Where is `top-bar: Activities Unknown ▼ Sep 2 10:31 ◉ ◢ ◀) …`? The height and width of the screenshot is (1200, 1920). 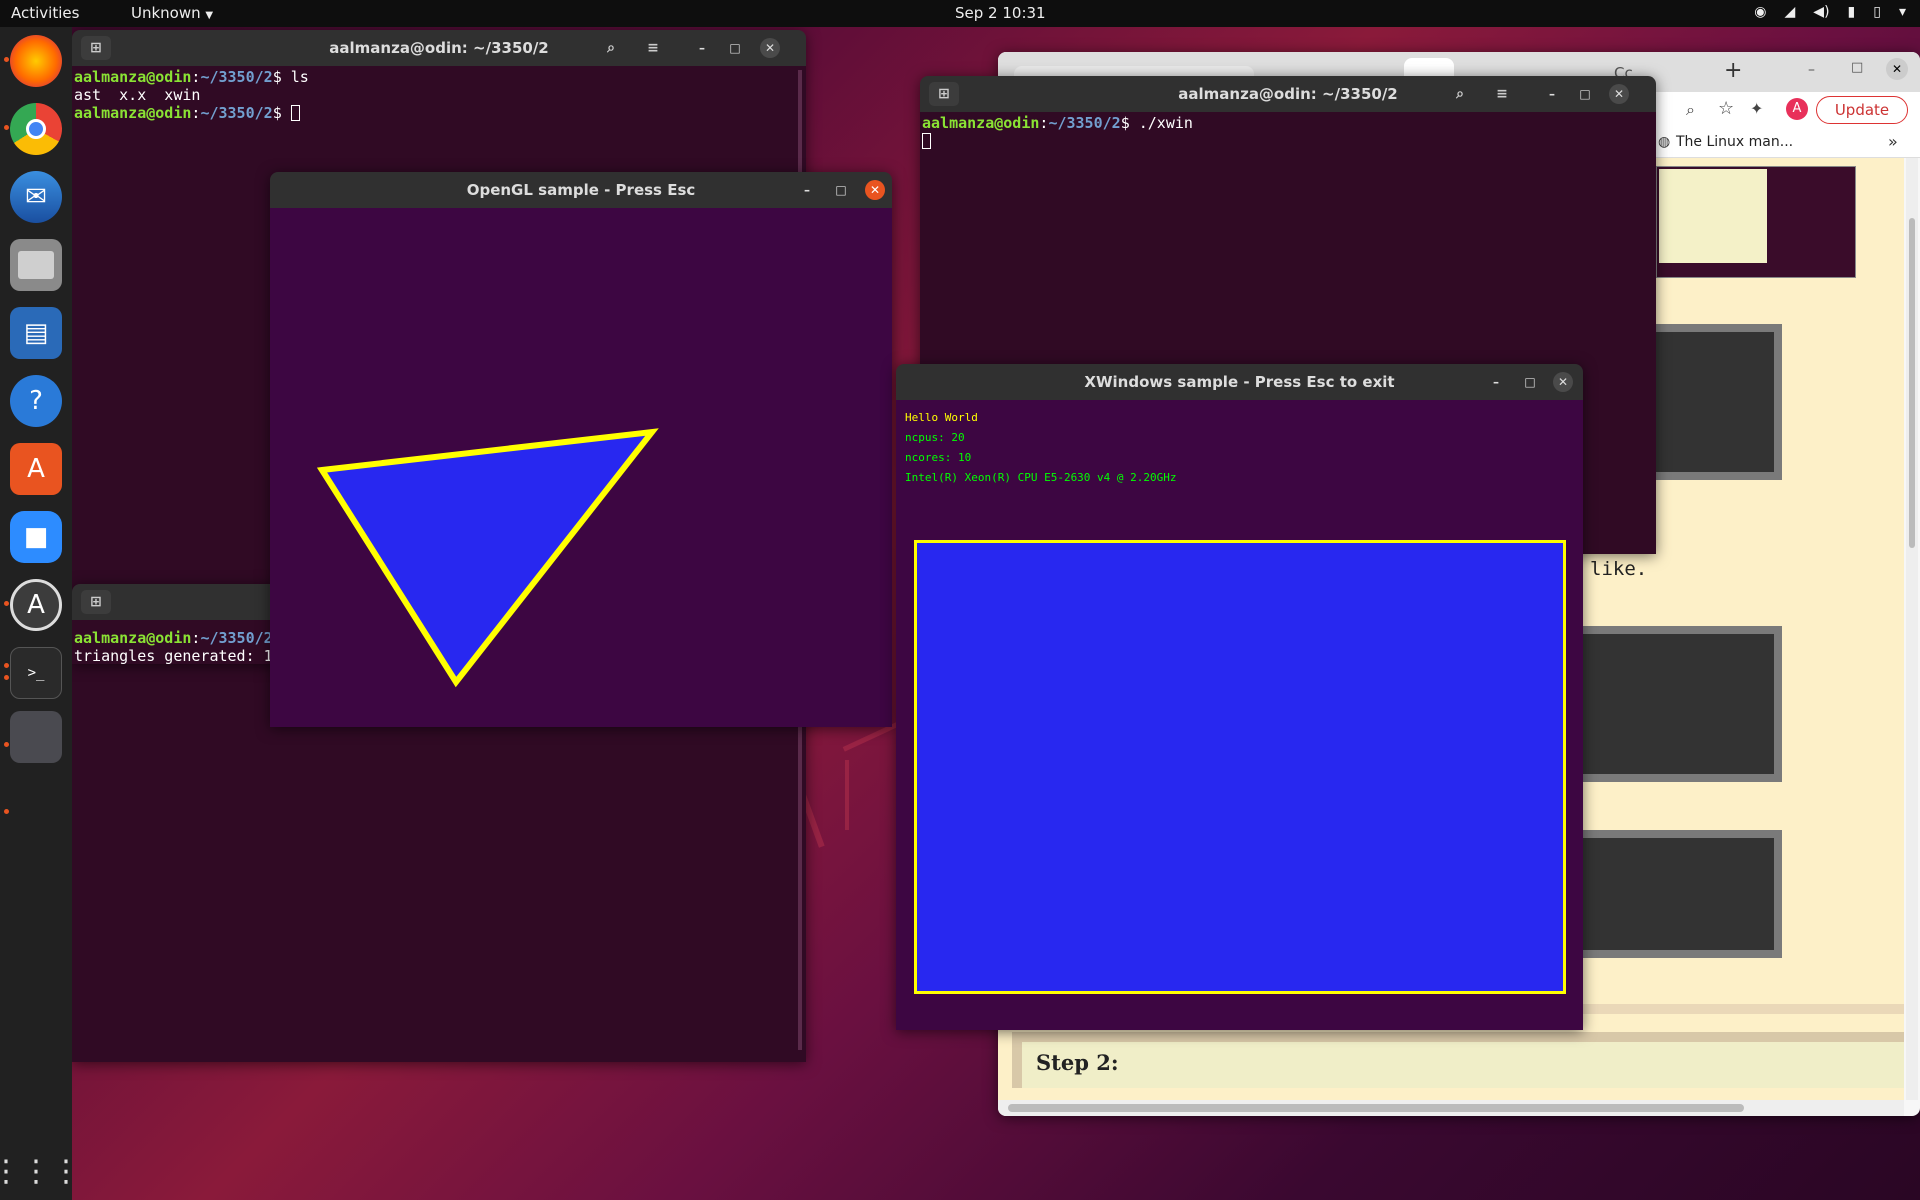
top-bar: Activities Unknown ▼ Sep 2 10:31 ◉ ◢ ◀) … is located at coordinates (960, 13).